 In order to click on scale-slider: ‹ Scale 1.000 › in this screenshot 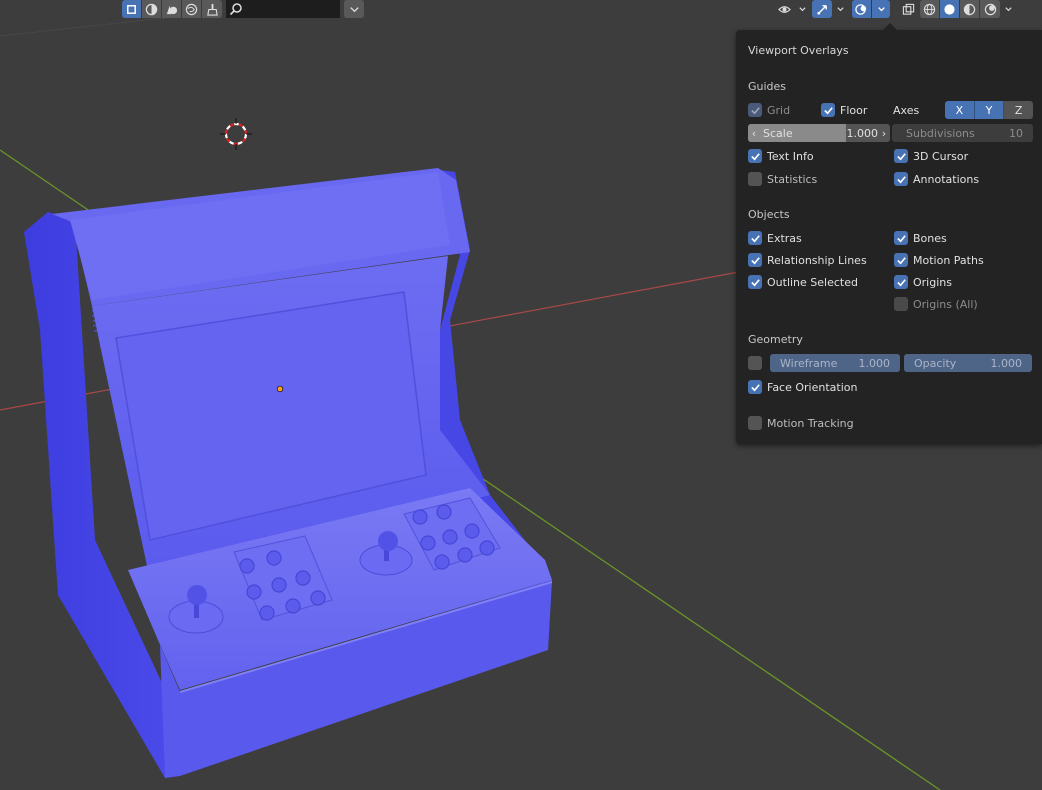, I will do `click(819, 133)`.